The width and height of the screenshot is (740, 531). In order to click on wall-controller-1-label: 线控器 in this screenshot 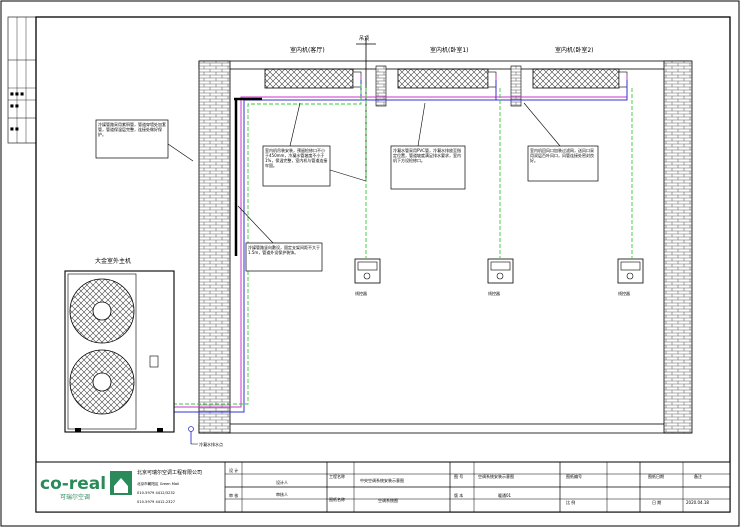, I will do `click(361, 293)`.